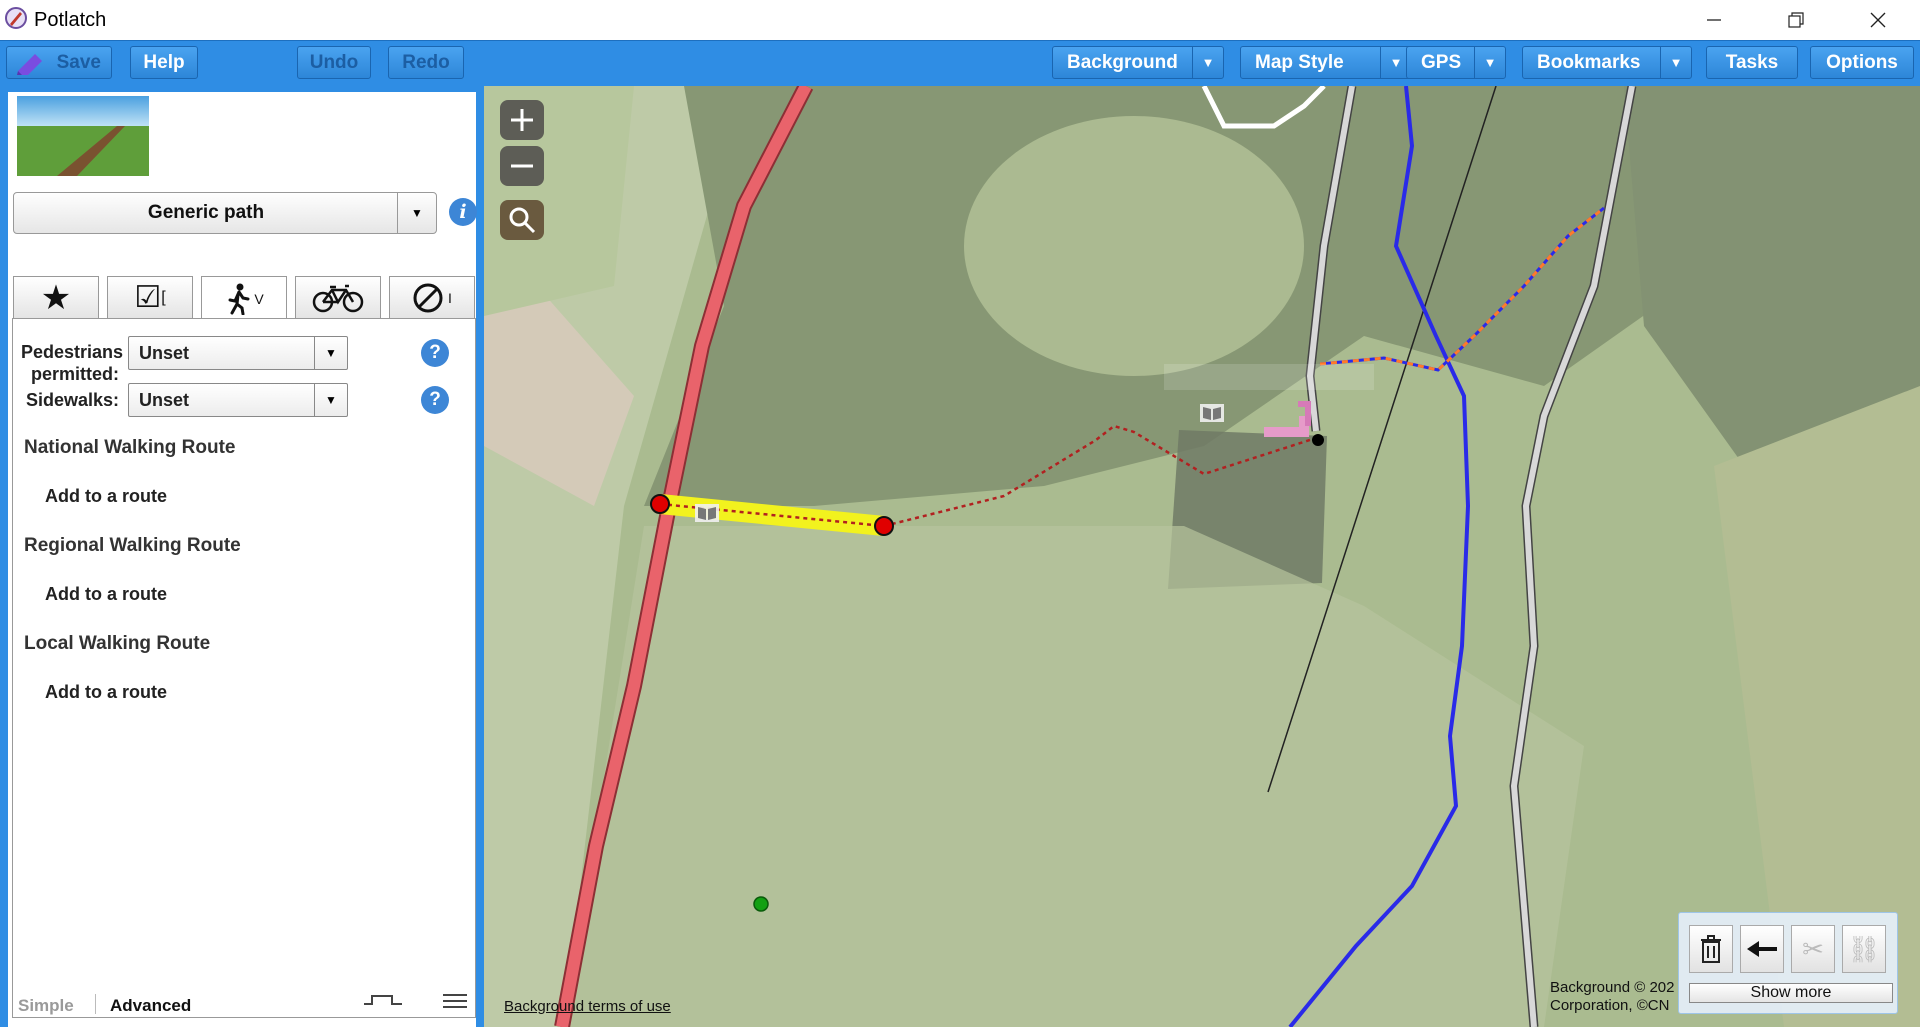  I want to click on selected-node-end, so click(884, 526).